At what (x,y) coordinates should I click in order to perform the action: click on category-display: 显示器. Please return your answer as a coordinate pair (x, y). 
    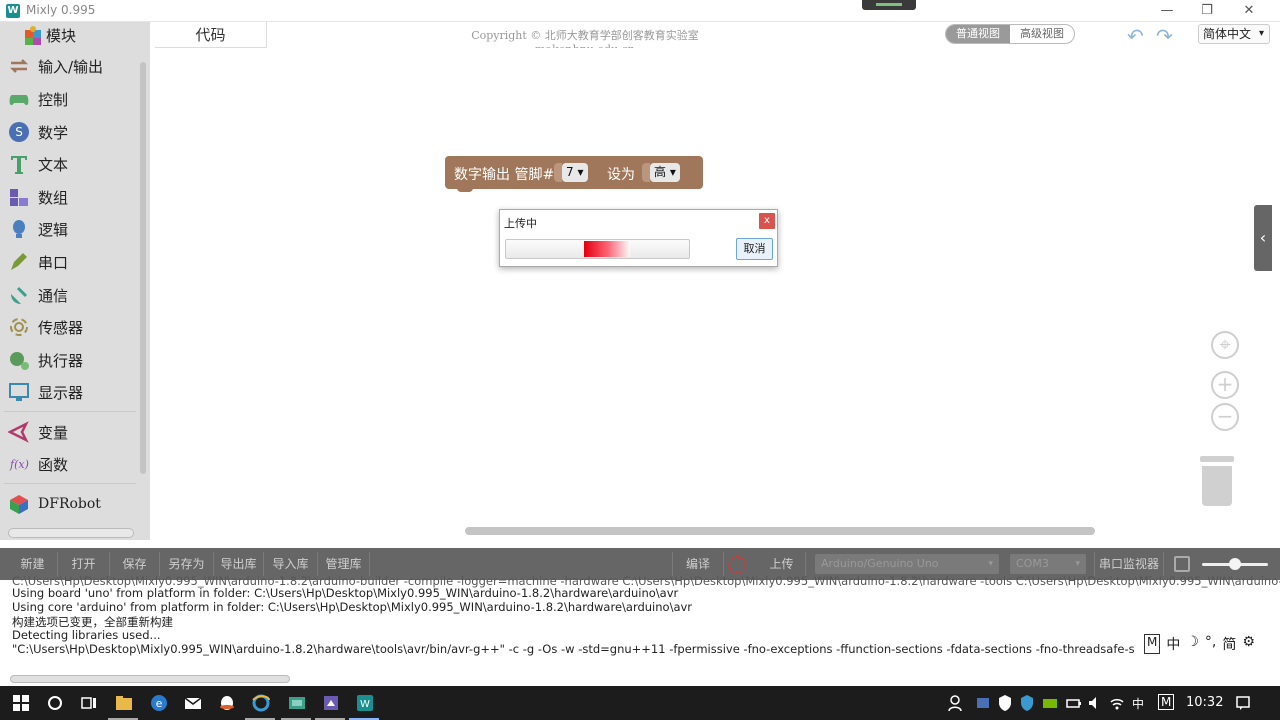
    Looking at the image, I should click on (73, 392).